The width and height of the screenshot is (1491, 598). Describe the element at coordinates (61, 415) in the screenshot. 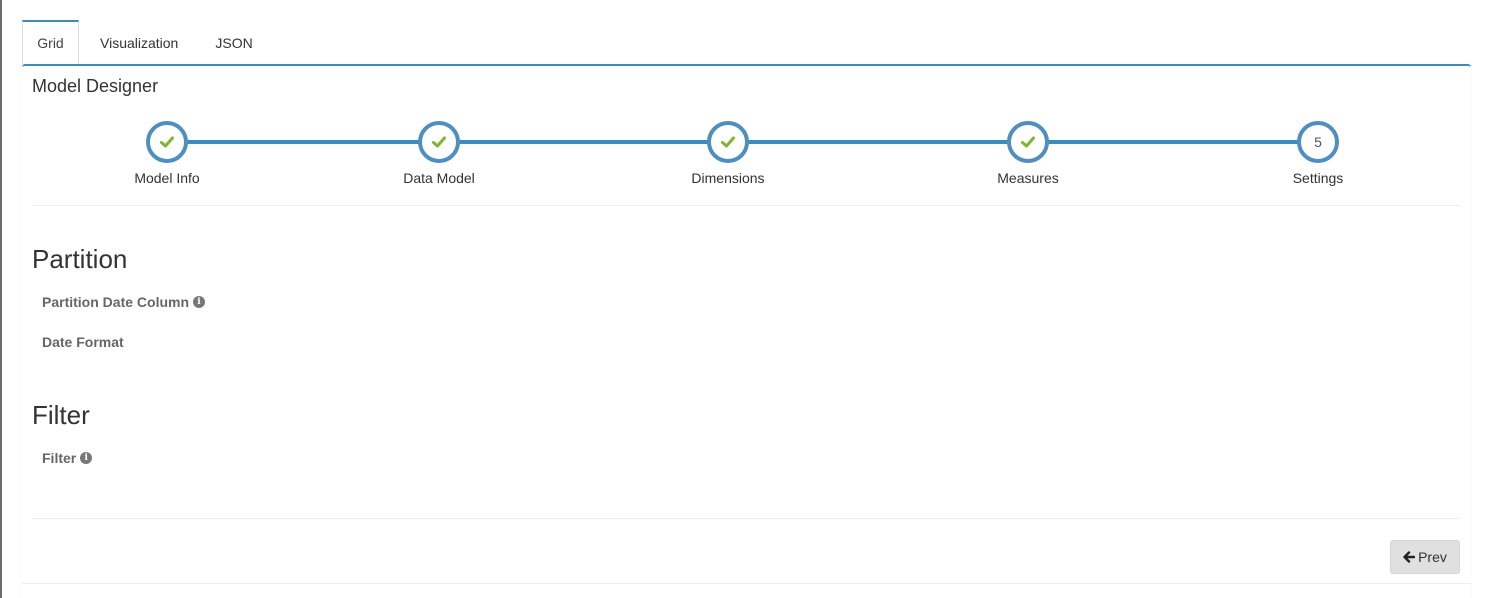

I see `filter-heading: Filter` at that location.